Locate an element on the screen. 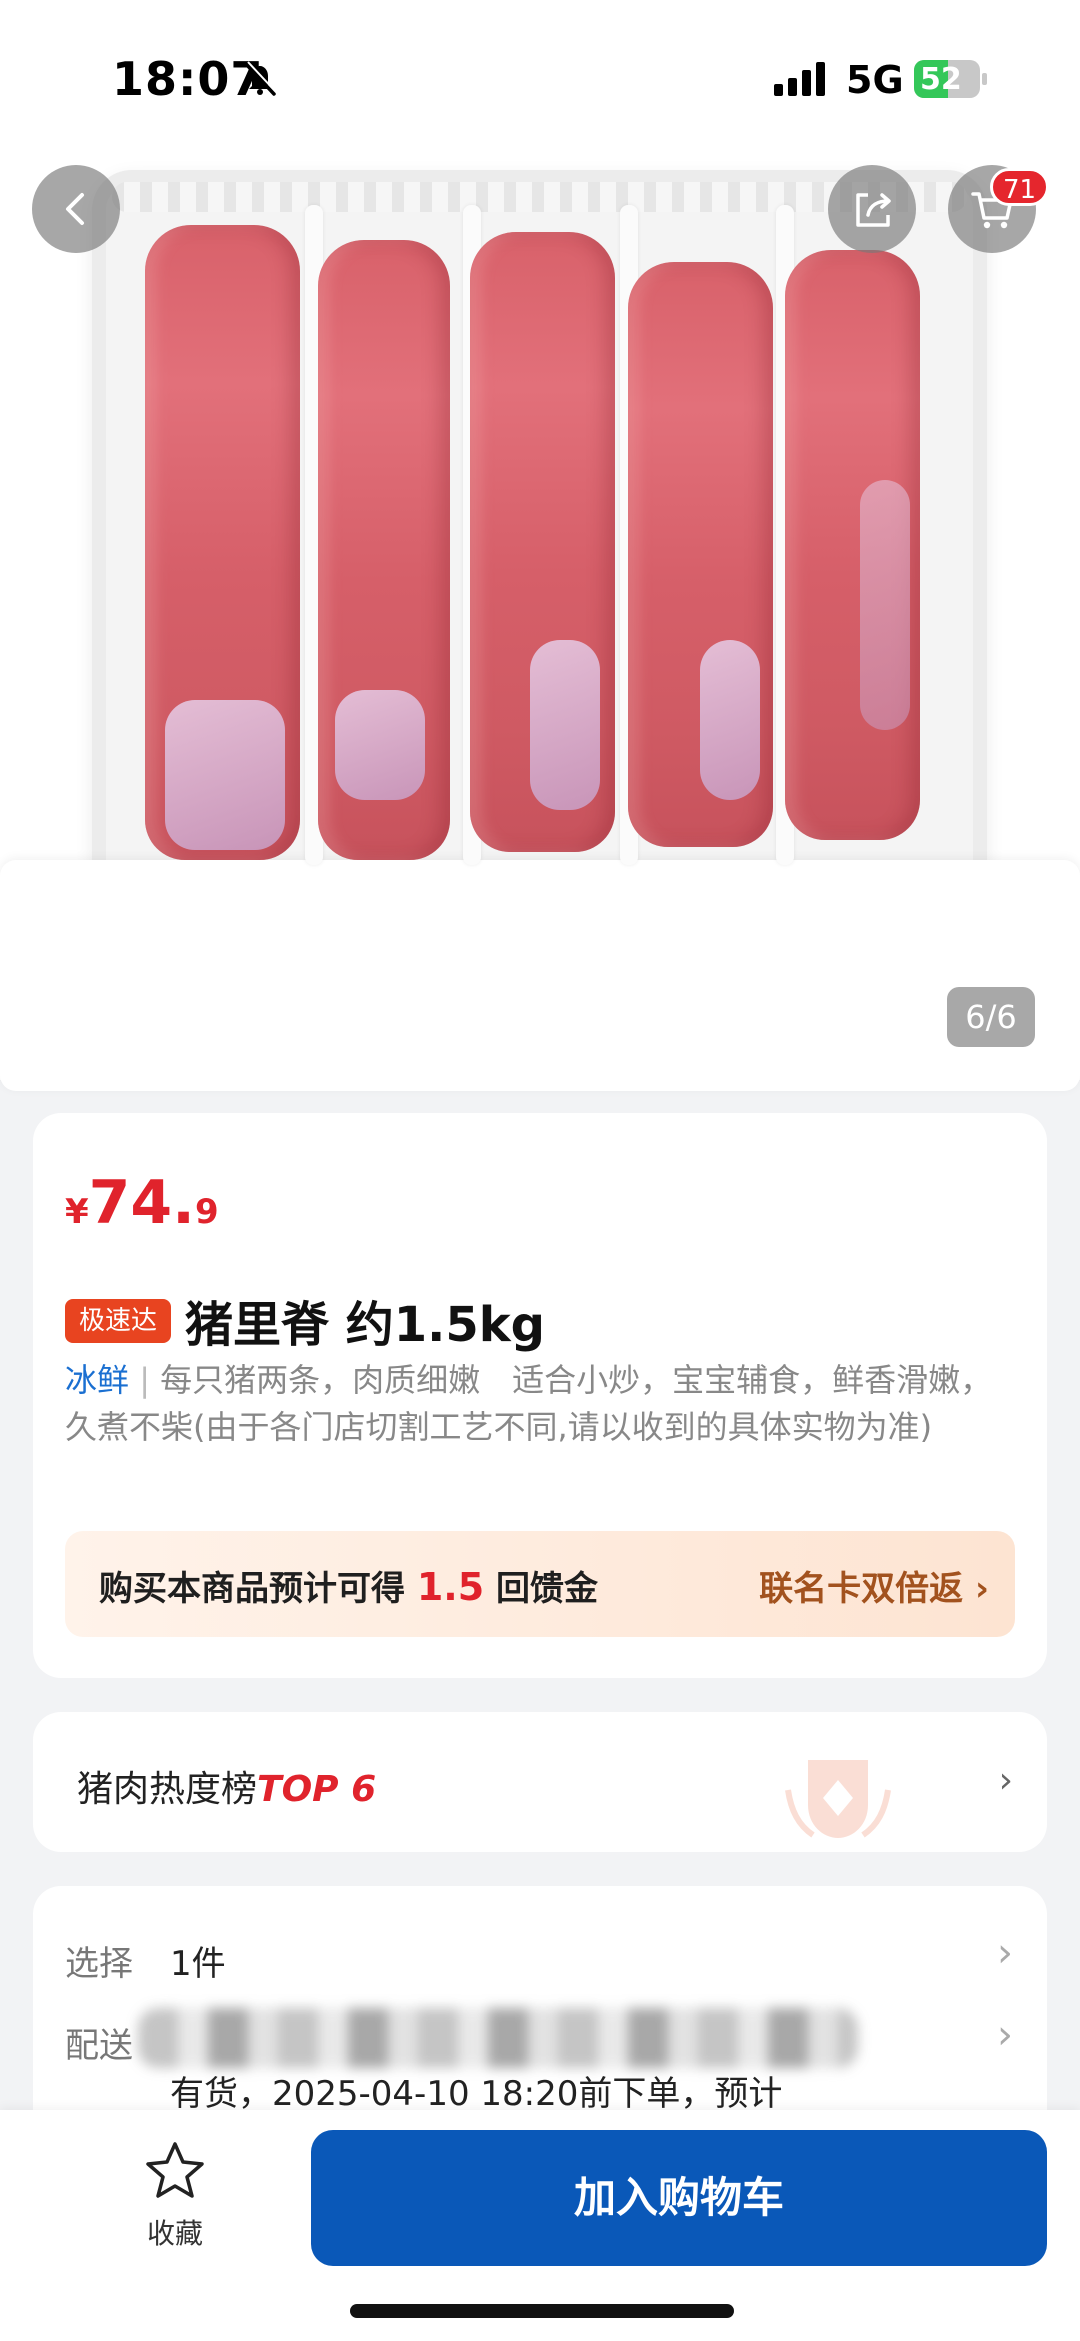  redacted-address is located at coordinates (498, 2038).